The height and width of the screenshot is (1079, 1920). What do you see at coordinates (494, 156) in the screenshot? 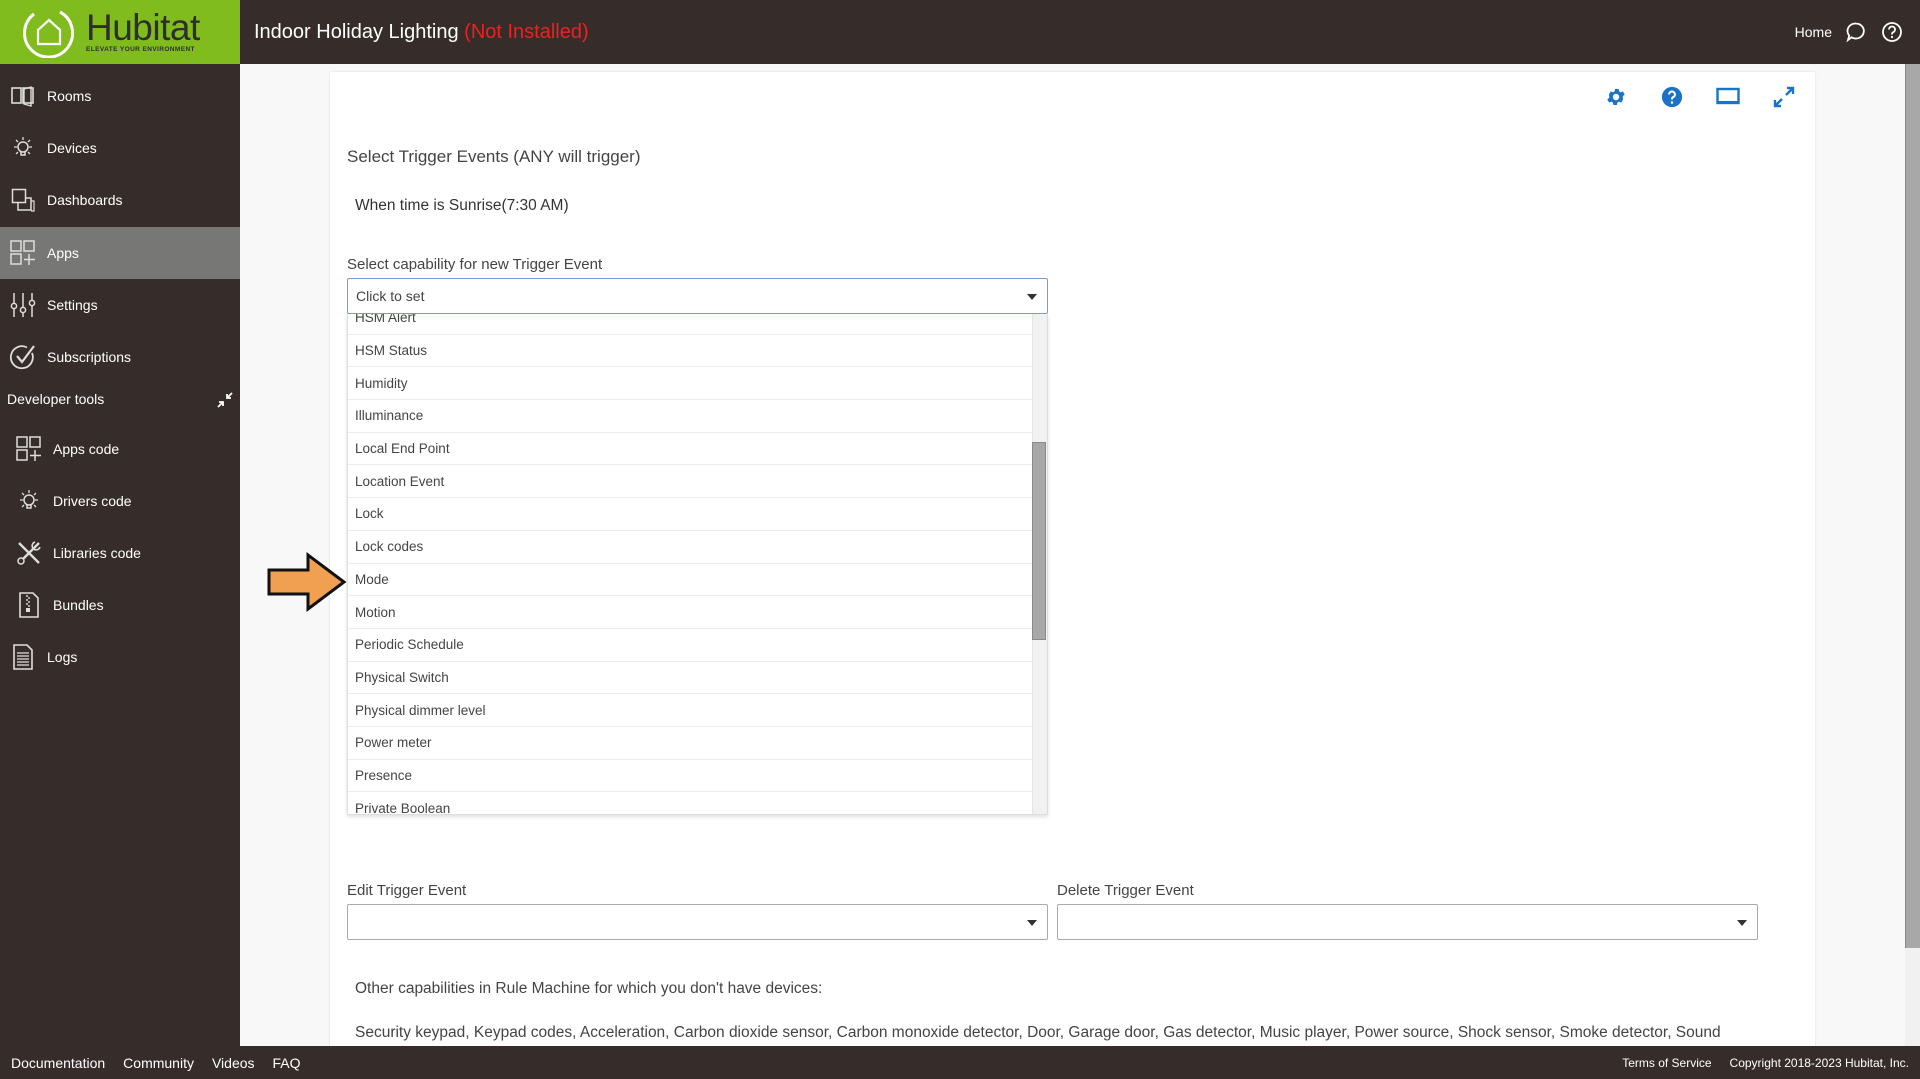
I see `section-title: Select Trigger Events (ANY will trigger)` at bounding box center [494, 156].